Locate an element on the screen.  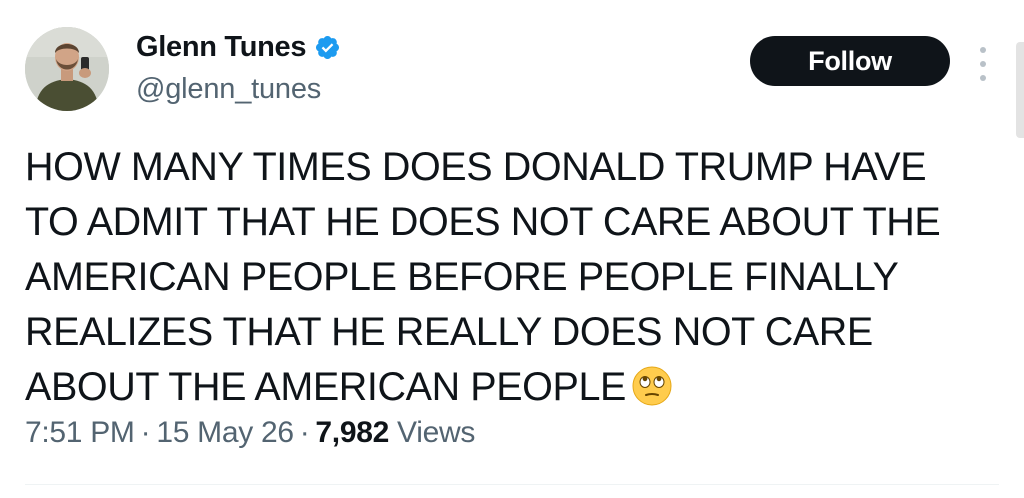
profile-photo-icon is located at coordinates (67, 69).